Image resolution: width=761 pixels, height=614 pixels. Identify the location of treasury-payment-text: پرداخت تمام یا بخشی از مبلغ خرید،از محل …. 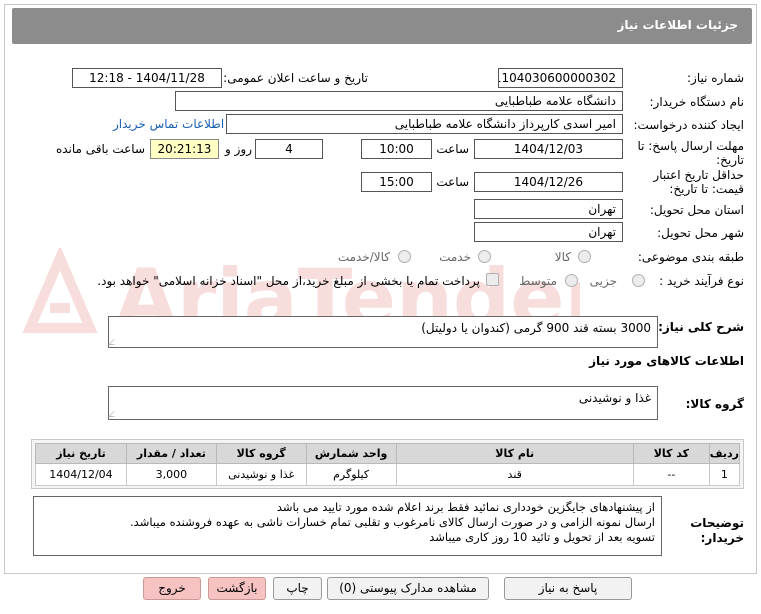
(288, 281).